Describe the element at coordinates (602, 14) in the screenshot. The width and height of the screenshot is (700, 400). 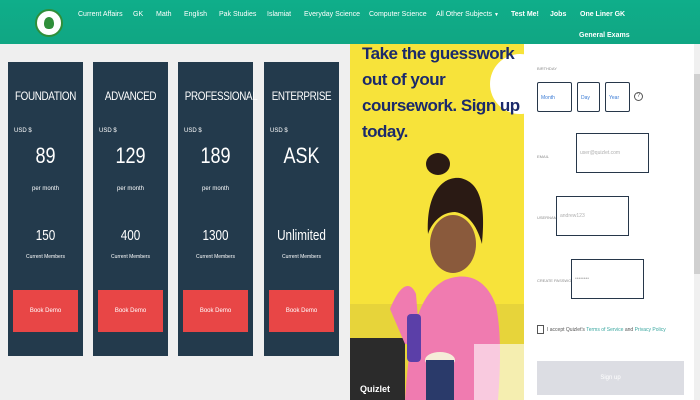
I see `nav-one-liner-gk: One Liner GK` at that location.